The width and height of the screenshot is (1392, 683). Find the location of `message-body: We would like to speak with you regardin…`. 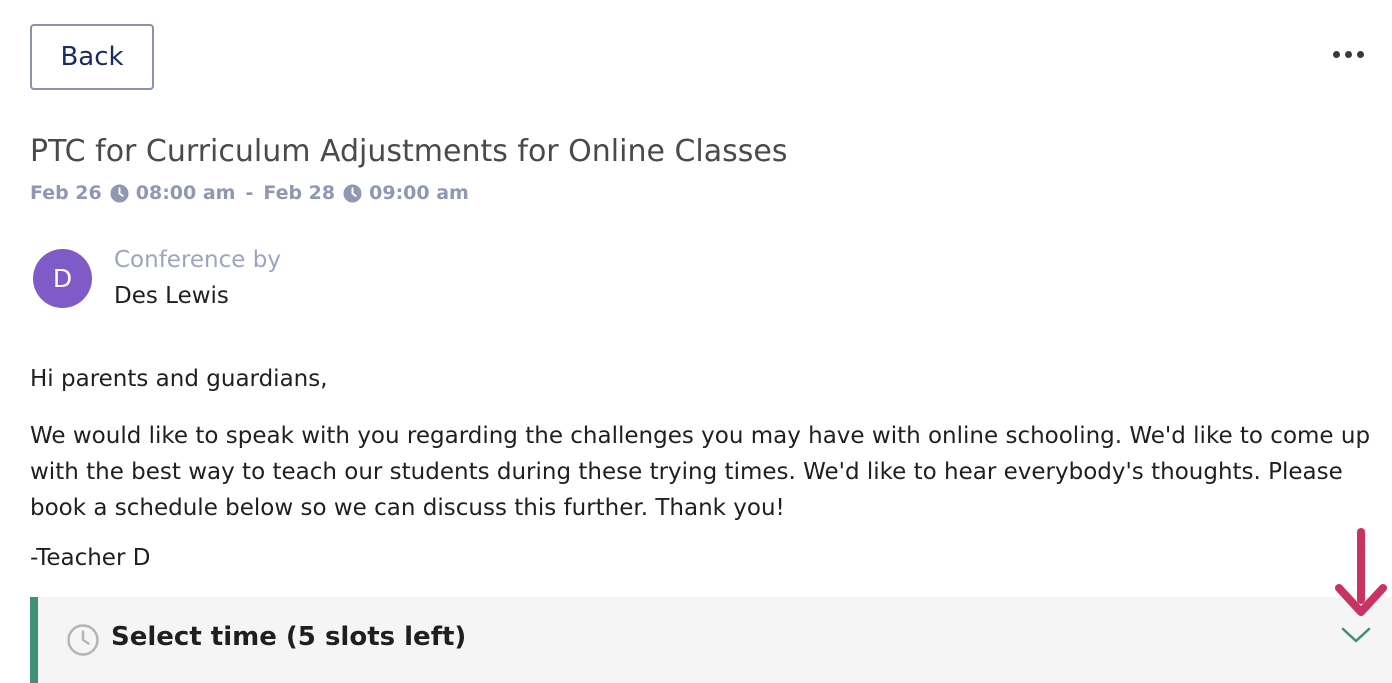

message-body: We would like to speak with you regardin… is located at coordinates (700, 472).